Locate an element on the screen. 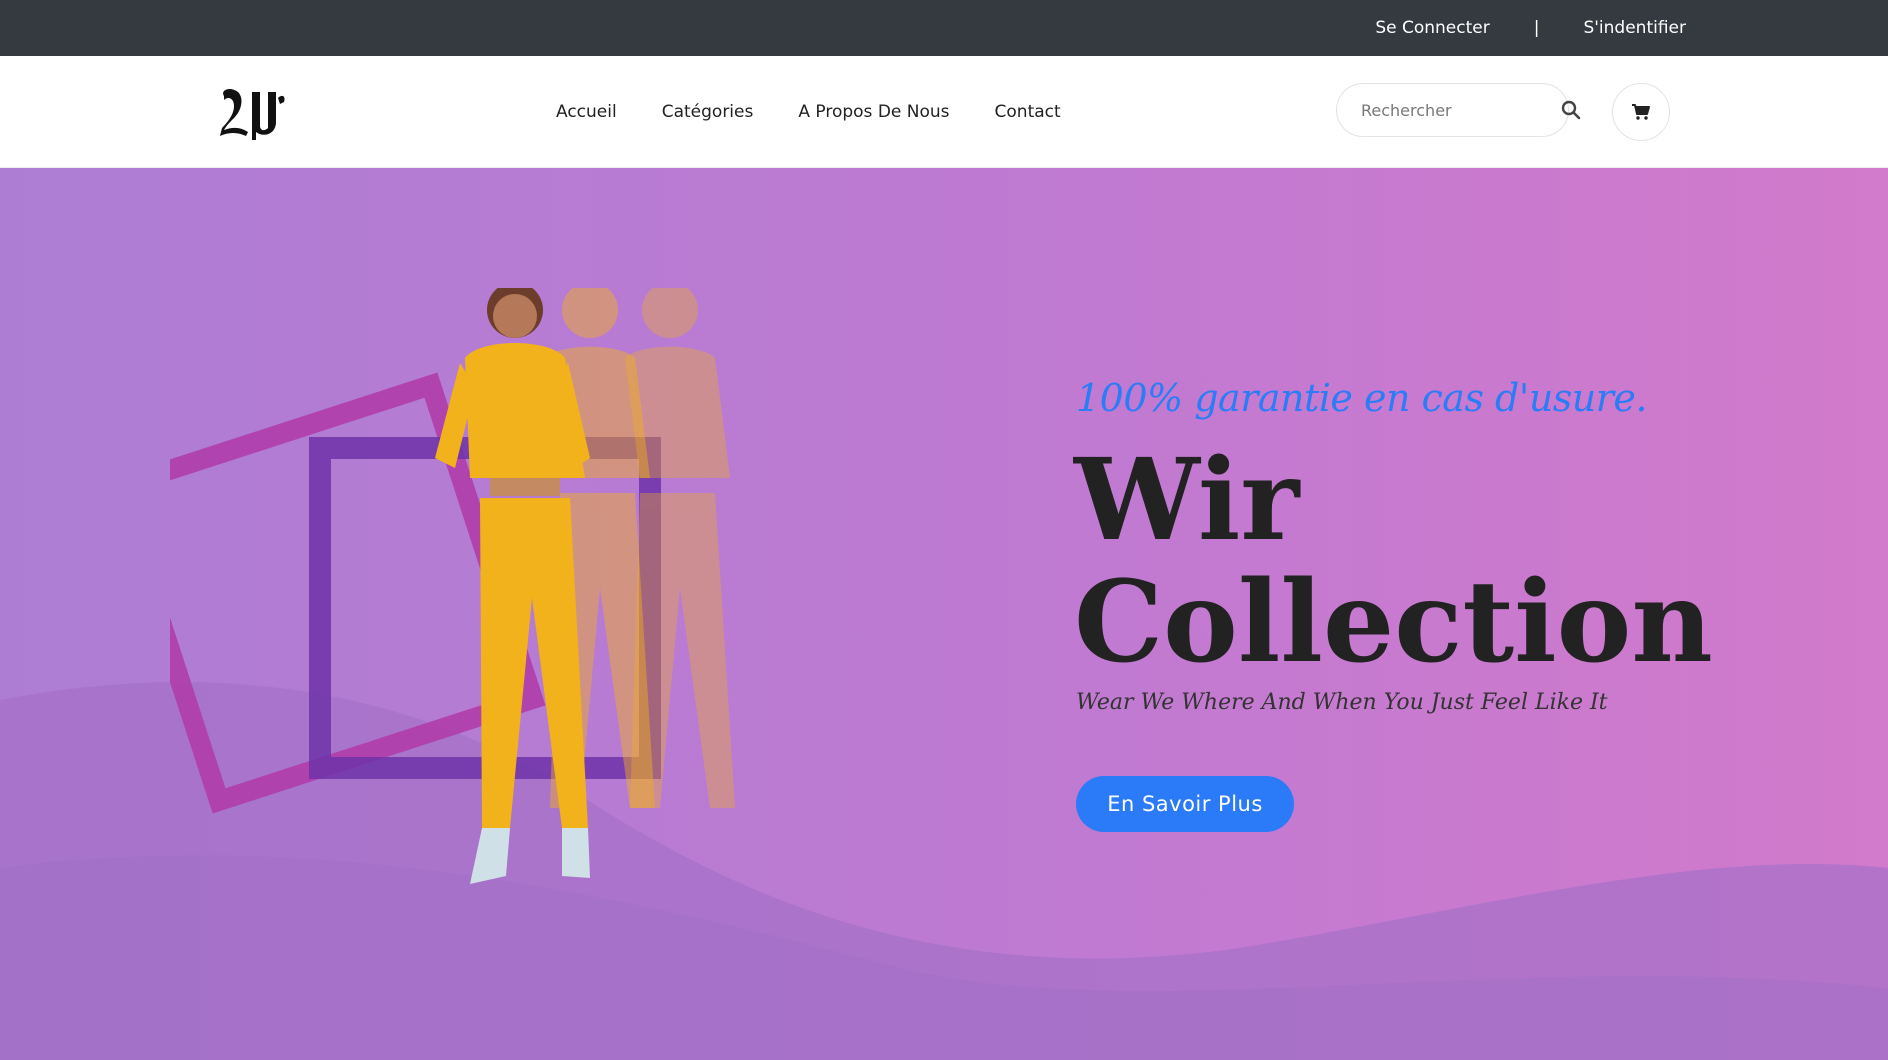  cart-button is located at coordinates (1641, 112).